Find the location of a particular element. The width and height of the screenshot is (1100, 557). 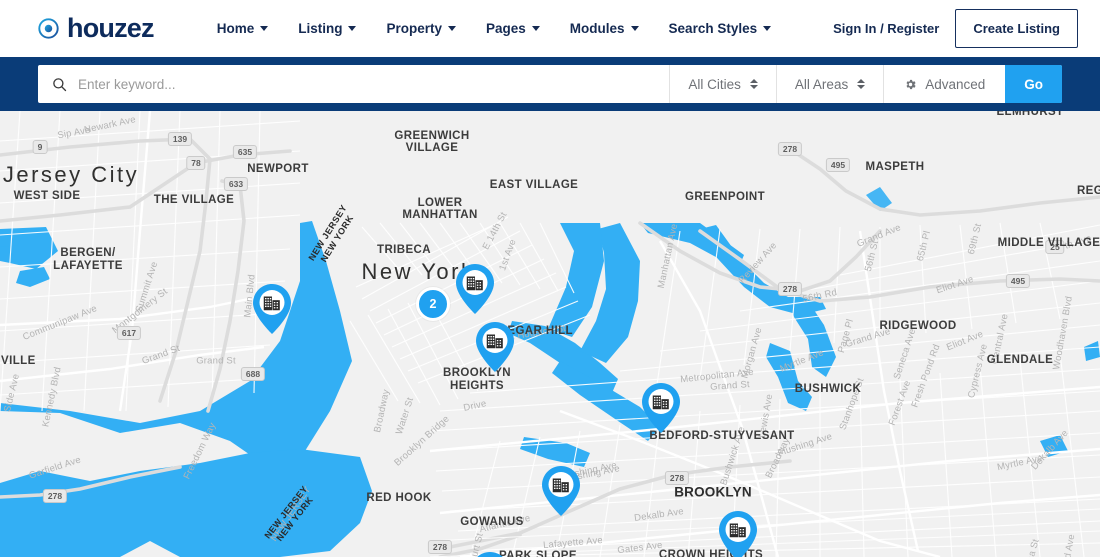

area-select: All Areas is located at coordinates (829, 84).